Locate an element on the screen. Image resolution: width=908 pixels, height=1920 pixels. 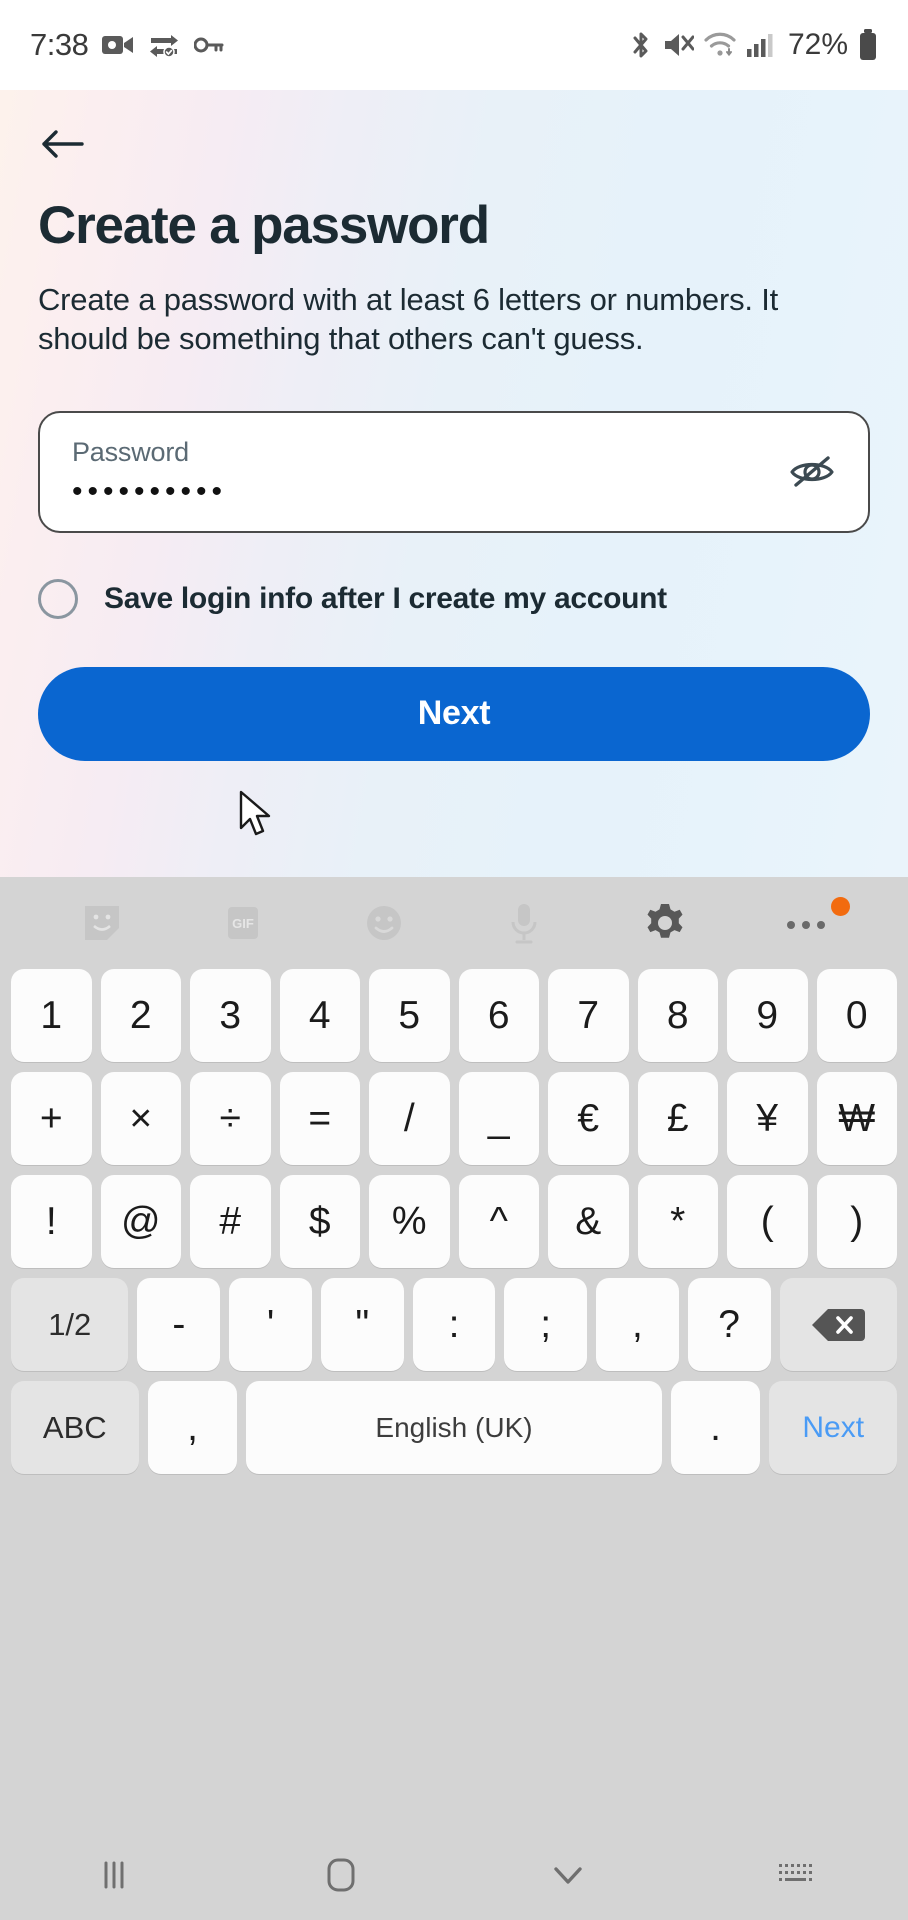
key-paren-close: ) is located at coordinates (856, 1221).